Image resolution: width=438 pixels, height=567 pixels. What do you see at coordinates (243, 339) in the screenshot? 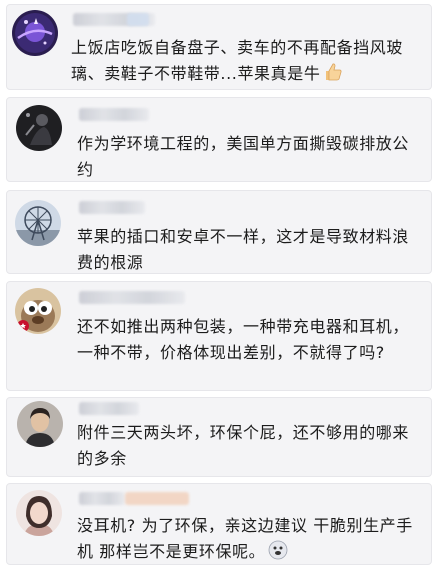
I see `comment-text: 还不如推出两种包装，一种带充电器和耳机，一种不带，价格体现出差别，不就得了吗?` at bounding box center [243, 339].